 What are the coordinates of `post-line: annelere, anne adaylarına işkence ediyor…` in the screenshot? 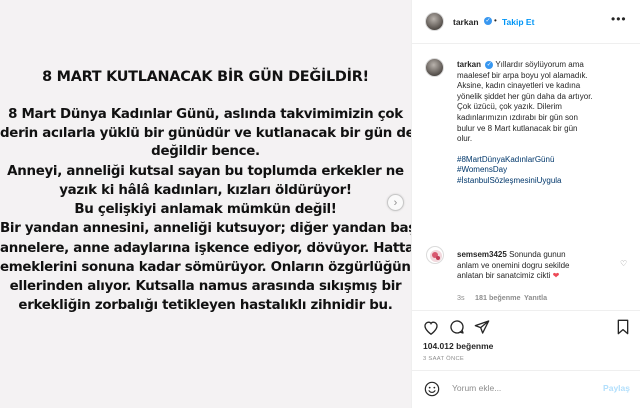 It's located at (205, 248).